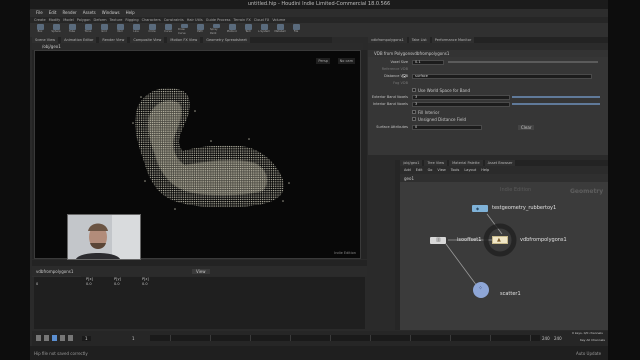  I want to click on net-menu-go: Go, so click(430, 170).